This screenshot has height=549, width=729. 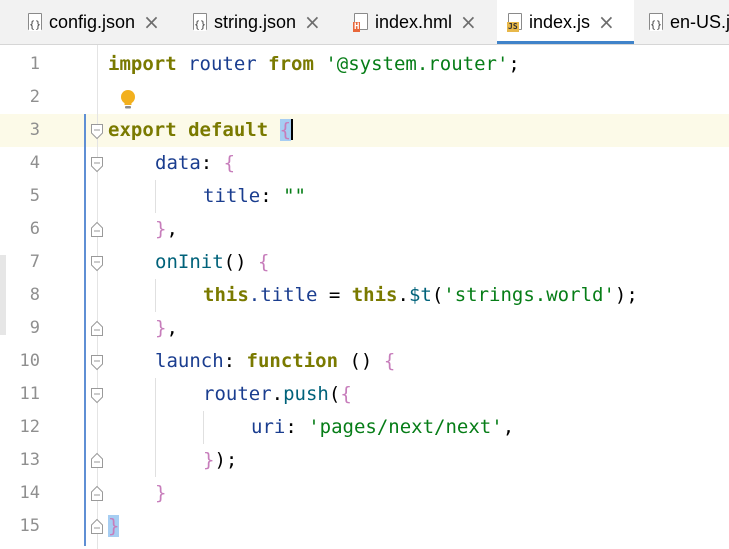 What do you see at coordinates (3, 295) in the screenshot?
I see `scroll-marker` at bounding box center [3, 295].